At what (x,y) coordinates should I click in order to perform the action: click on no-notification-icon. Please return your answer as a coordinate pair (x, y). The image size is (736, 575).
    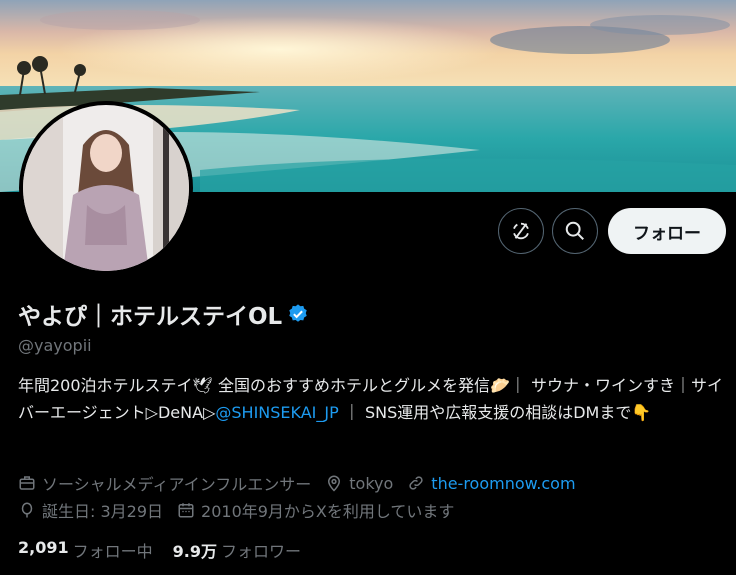
    Looking at the image, I should click on (521, 231).